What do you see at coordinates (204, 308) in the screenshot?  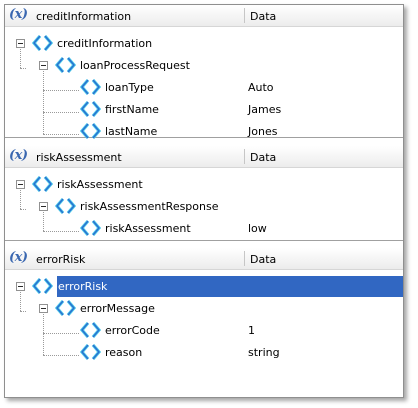 I see `tree-row: errorMessage` at bounding box center [204, 308].